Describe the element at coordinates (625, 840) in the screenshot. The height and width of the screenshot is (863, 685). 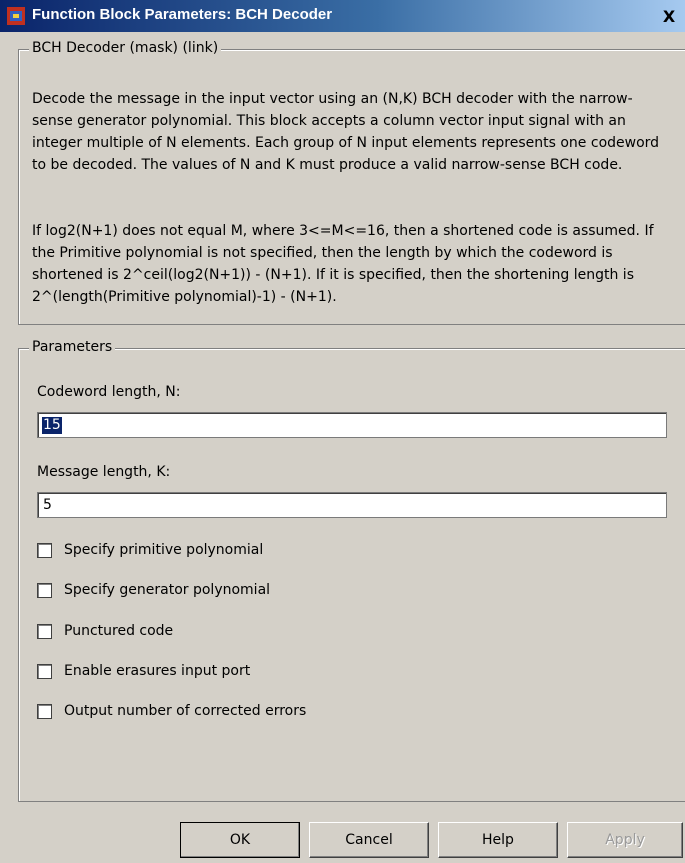
I see `apply-button: Apply` at that location.